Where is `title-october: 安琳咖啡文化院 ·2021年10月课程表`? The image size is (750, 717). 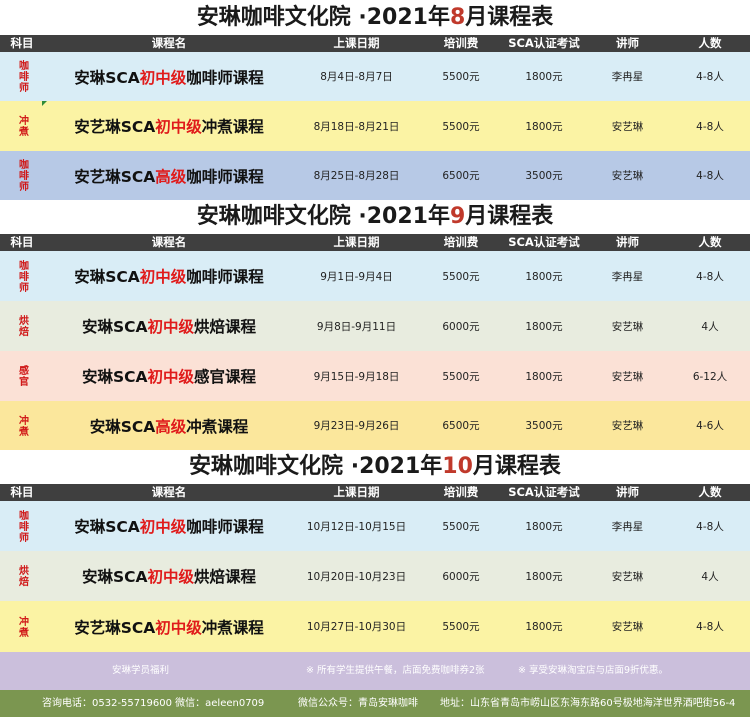
title-october: 安琳咖啡文化院 ·2021年10月课程表 is located at coordinates (375, 467).